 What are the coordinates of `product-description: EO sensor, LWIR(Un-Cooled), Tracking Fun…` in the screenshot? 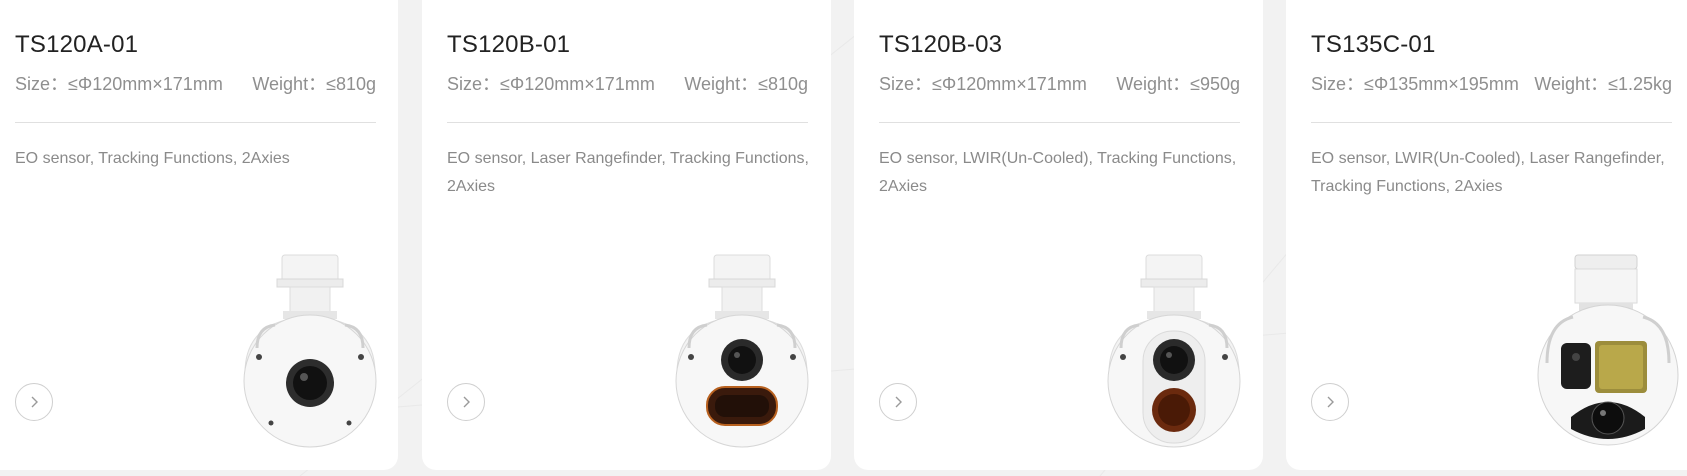 It's located at (1058, 172).